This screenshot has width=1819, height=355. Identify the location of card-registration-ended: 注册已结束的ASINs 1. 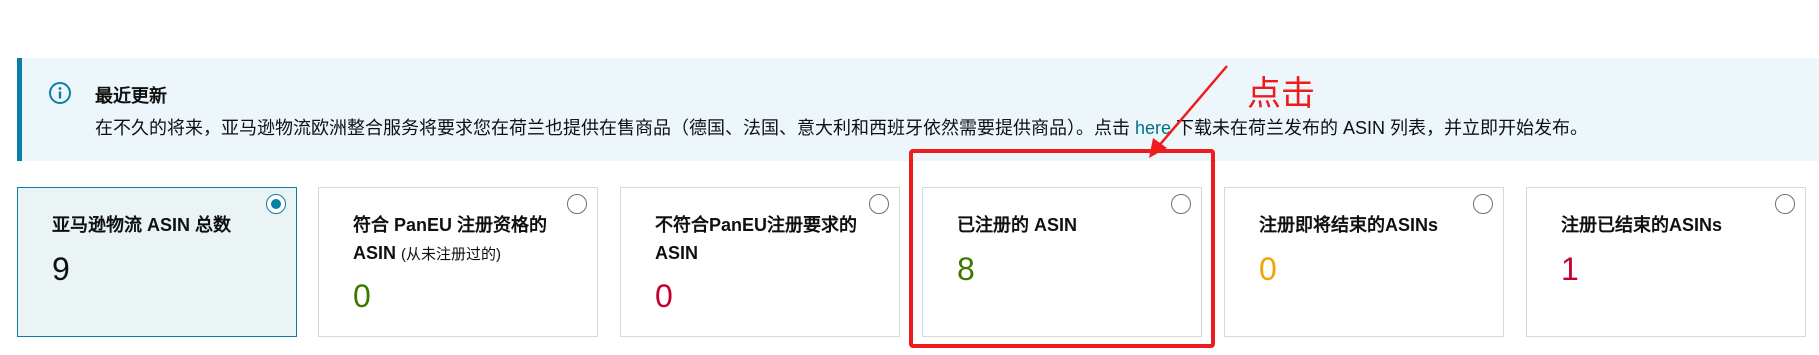
(1666, 262).